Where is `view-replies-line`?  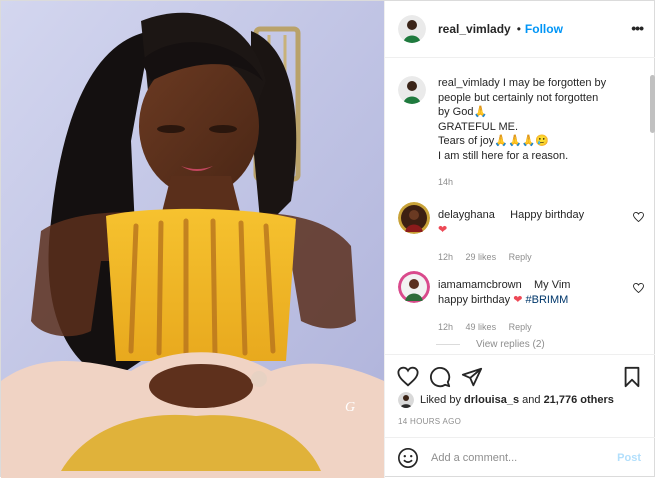 view-replies-line is located at coordinates (448, 344).